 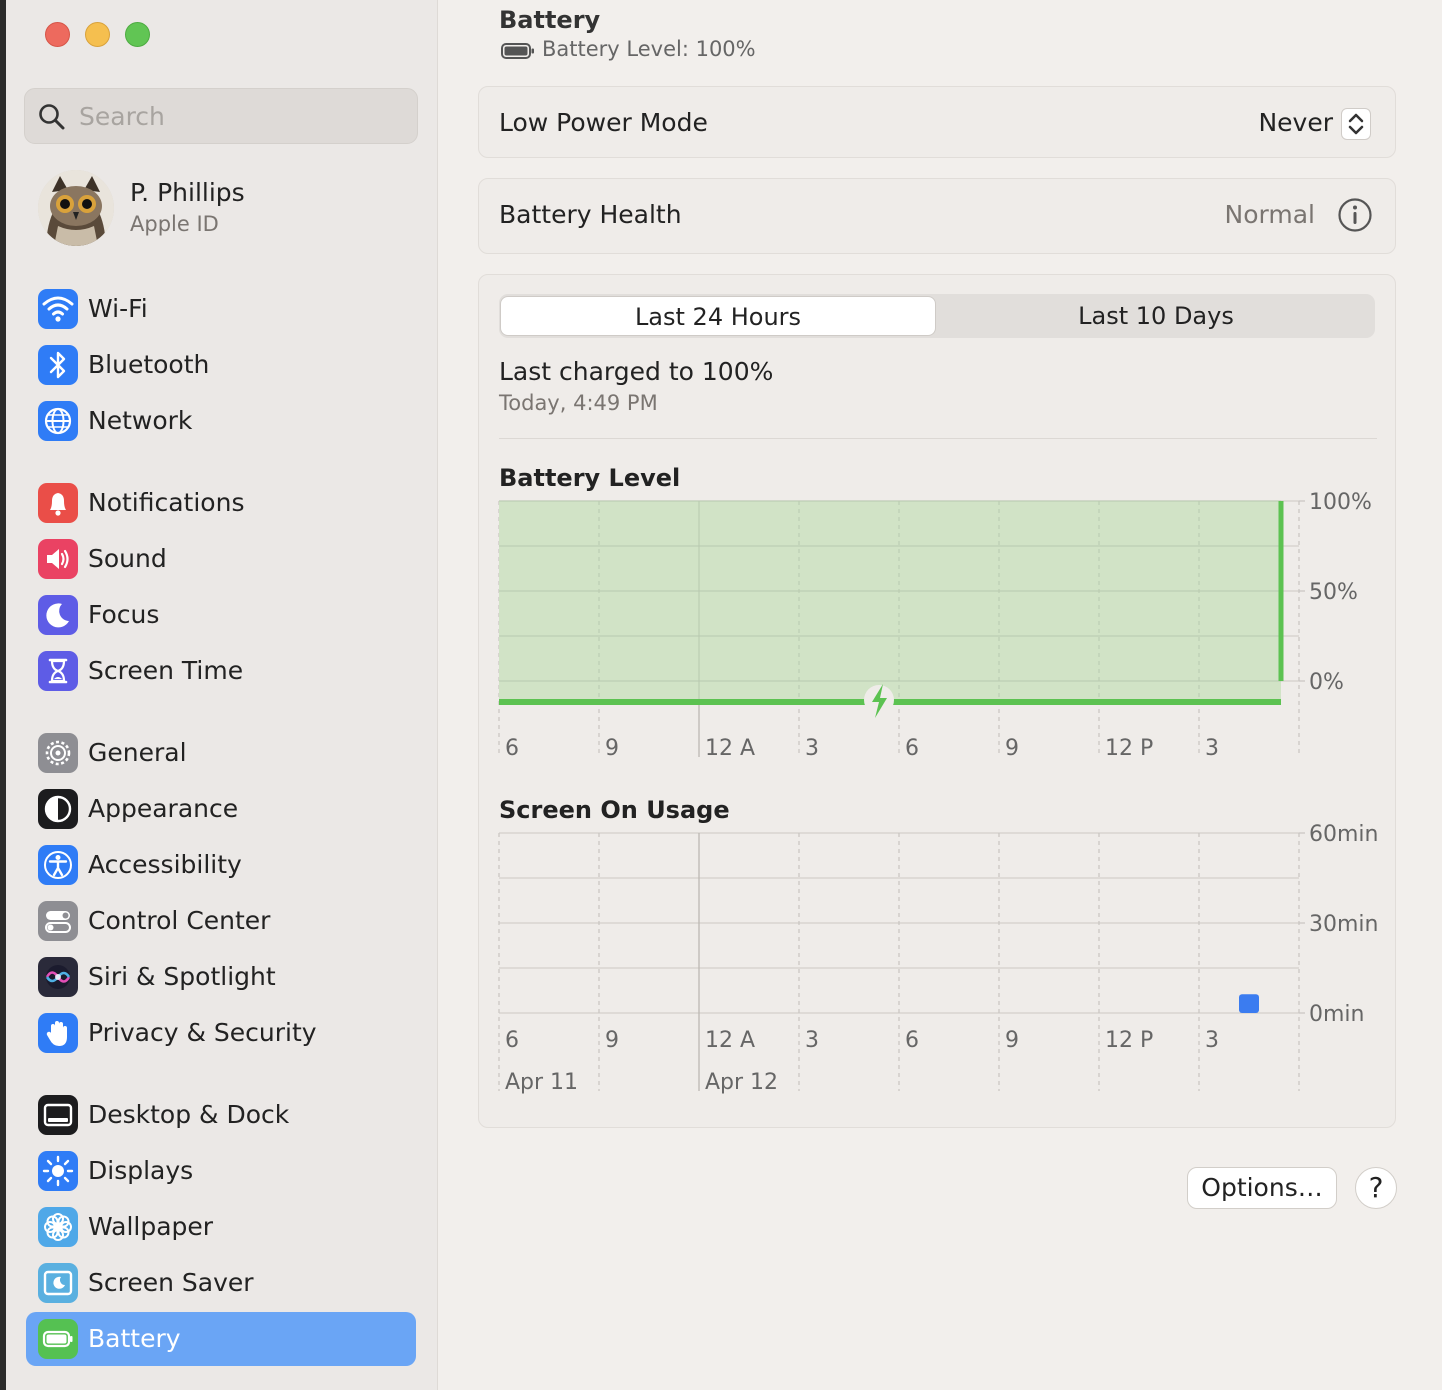 I want to click on y-tick-label: 60min, so click(x=1343, y=834).